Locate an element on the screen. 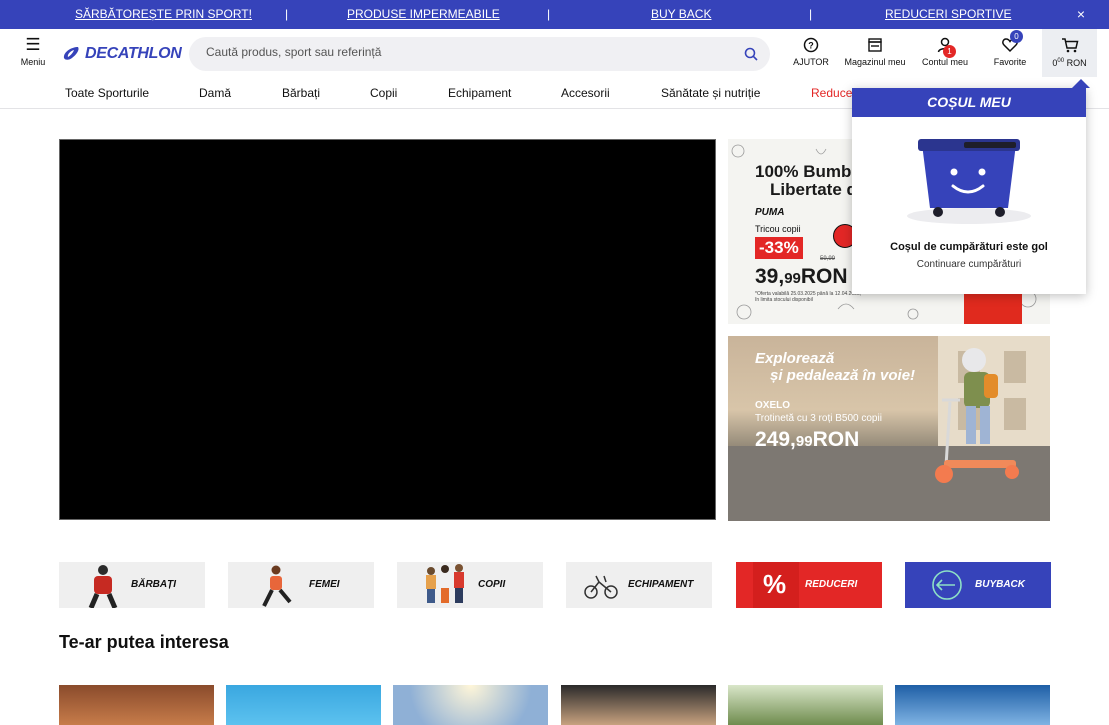 The width and height of the screenshot is (1109, 725). cart-icon is located at coordinates (1069, 45).